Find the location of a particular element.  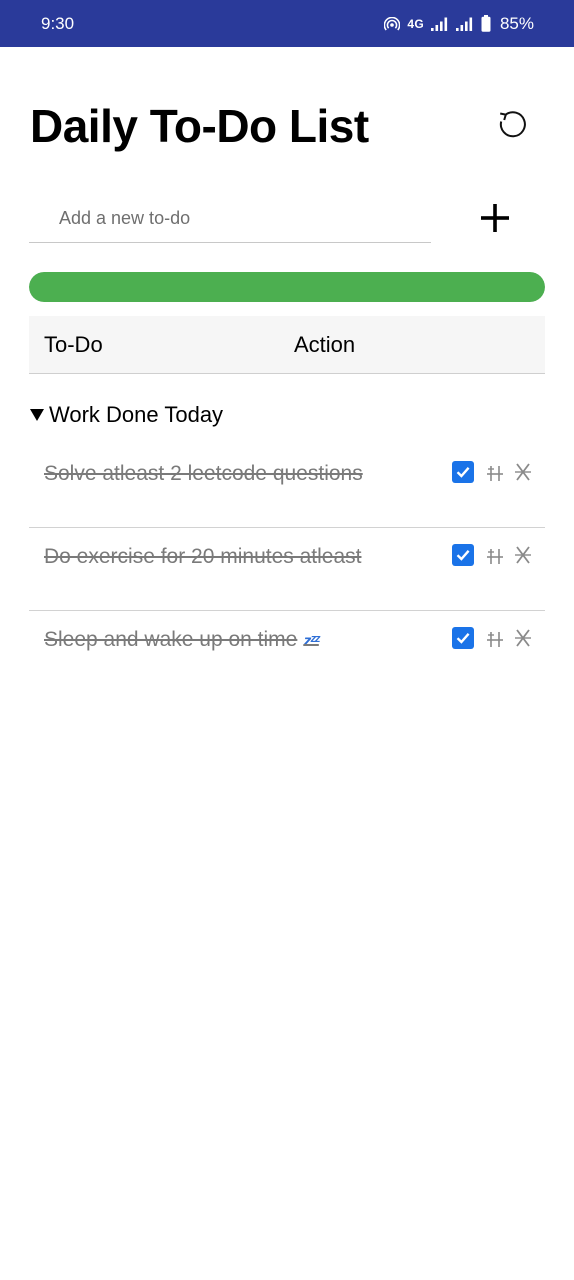

refresh-icon is located at coordinates (512, 124).